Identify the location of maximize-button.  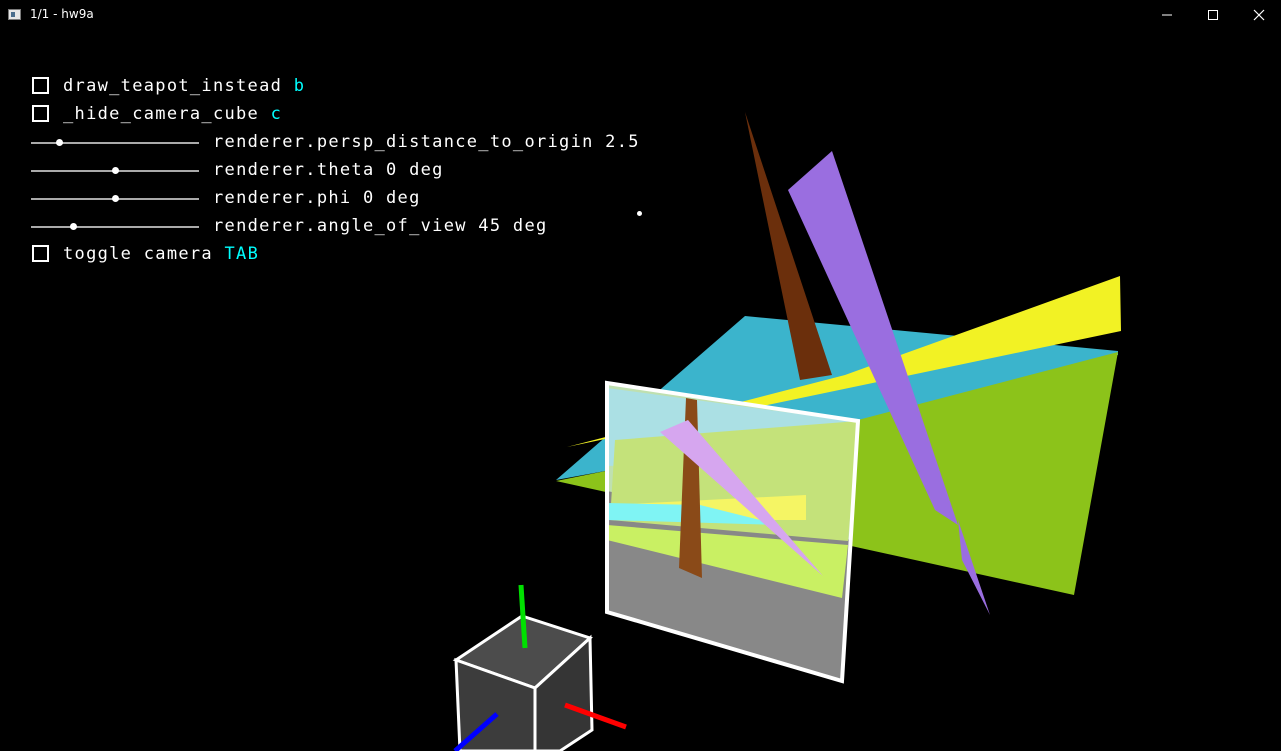
(1212, 15).